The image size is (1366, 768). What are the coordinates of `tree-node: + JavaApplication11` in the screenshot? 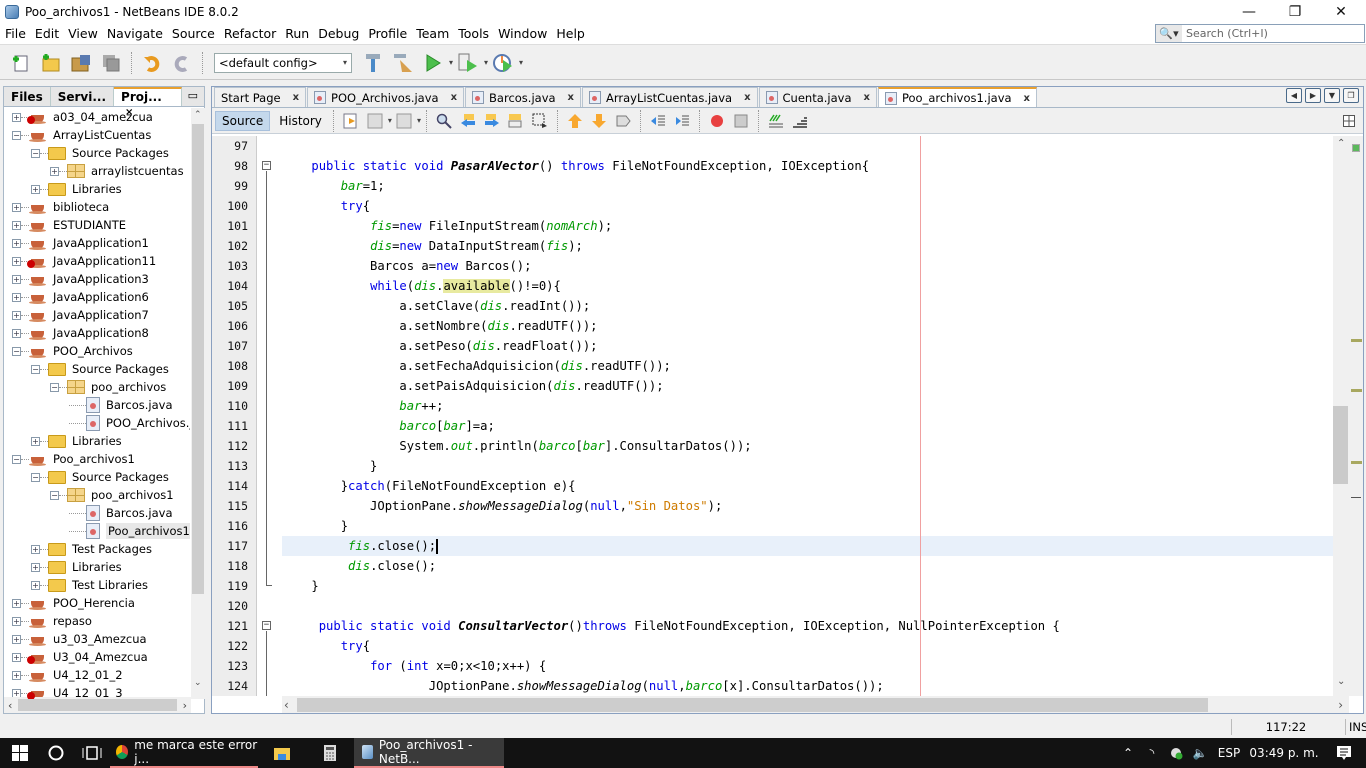 It's located at (97, 261).